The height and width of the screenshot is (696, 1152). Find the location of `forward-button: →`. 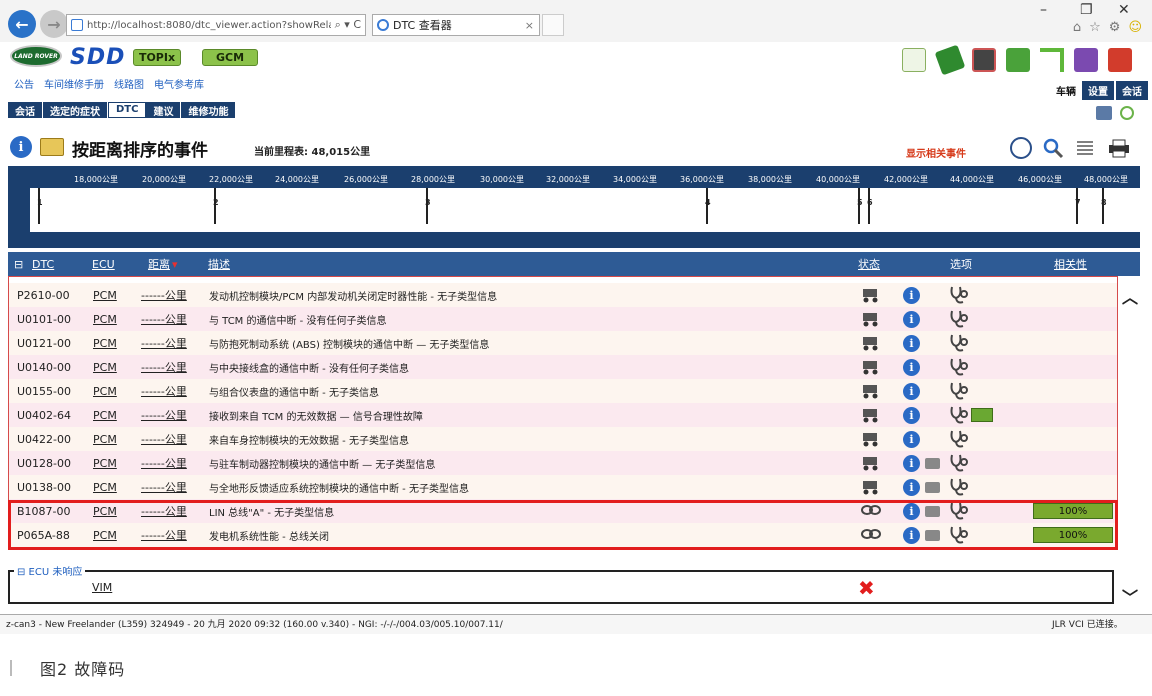

forward-button: → is located at coordinates (54, 24).